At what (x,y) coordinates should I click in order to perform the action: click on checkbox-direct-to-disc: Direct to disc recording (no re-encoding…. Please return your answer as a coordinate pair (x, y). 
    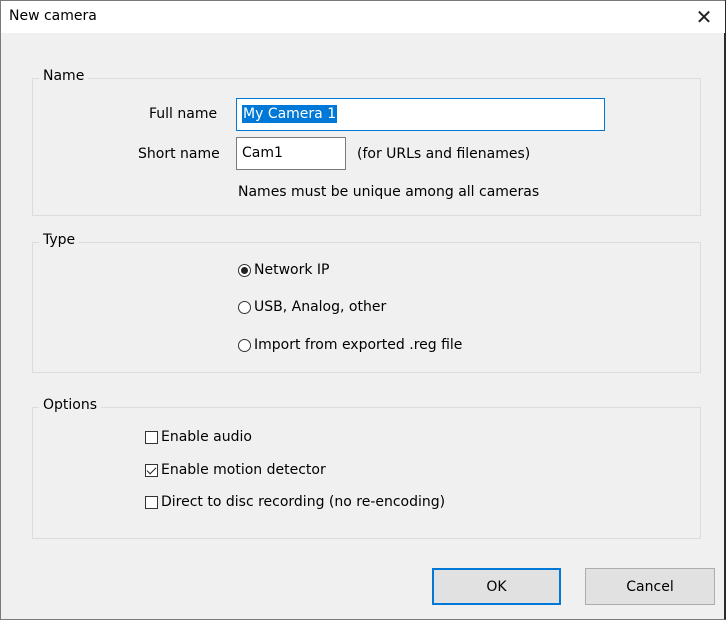
    Looking at the image, I should click on (295, 502).